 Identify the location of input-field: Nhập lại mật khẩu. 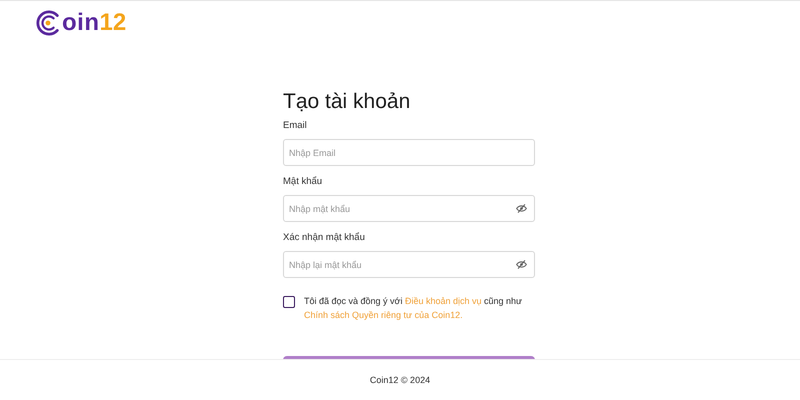
(409, 264).